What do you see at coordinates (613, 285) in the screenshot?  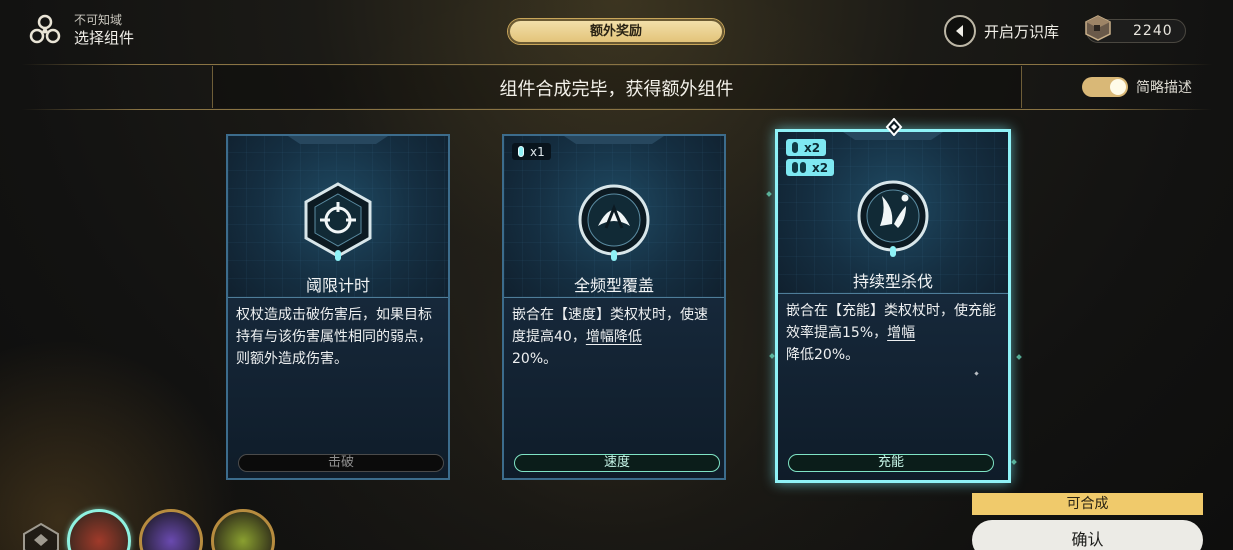 I see `card-name: 全频型覆盖` at bounding box center [613, 285].